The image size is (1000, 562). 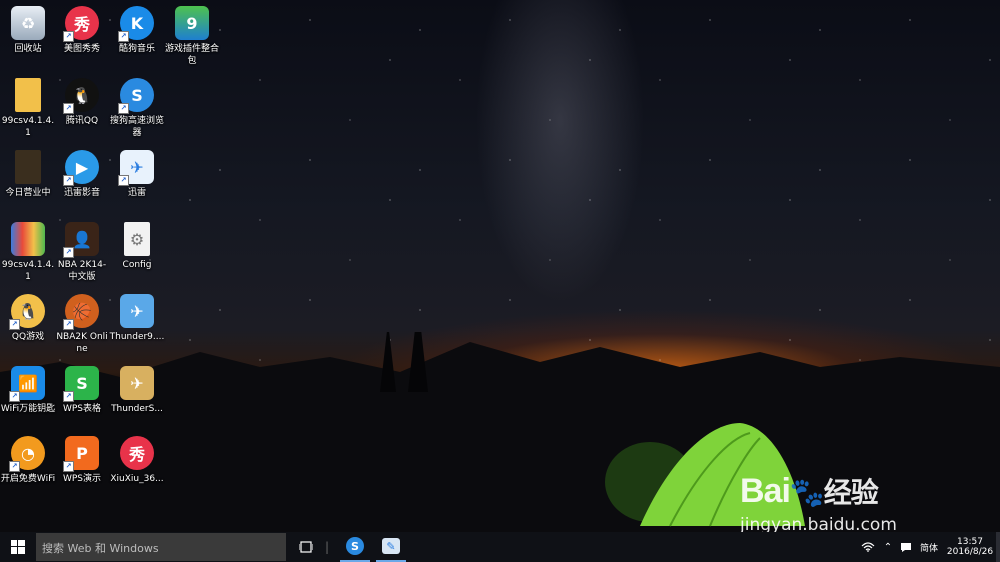 I want to click on sogou-browser-icon: S, so click(x=355, y=546).